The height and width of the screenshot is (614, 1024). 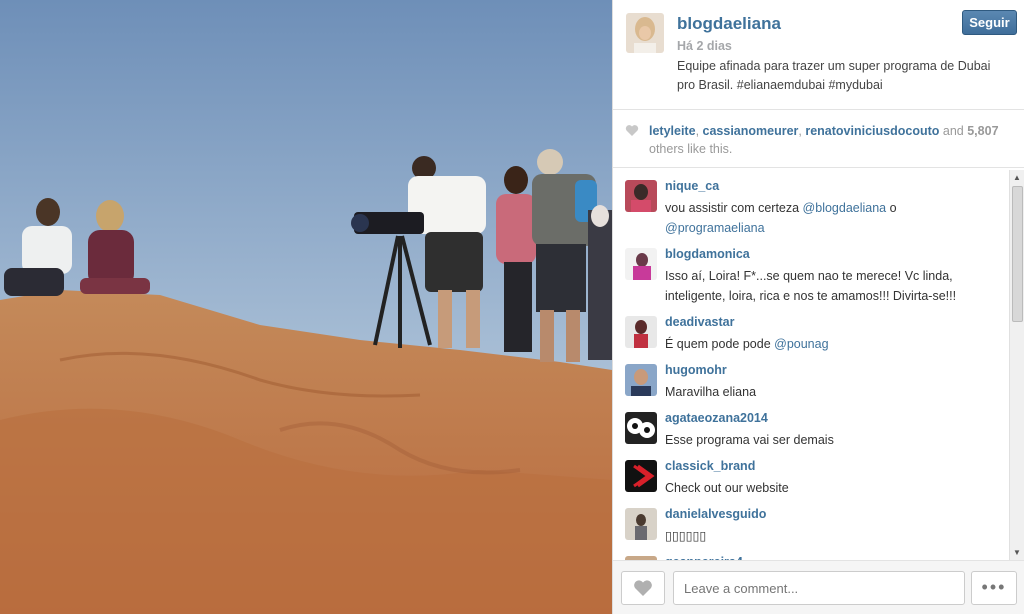 What do you see at coordinates (801, 344) in the screenshot?
I see `mention-link: @pounag` at bounding box center [801, 344].